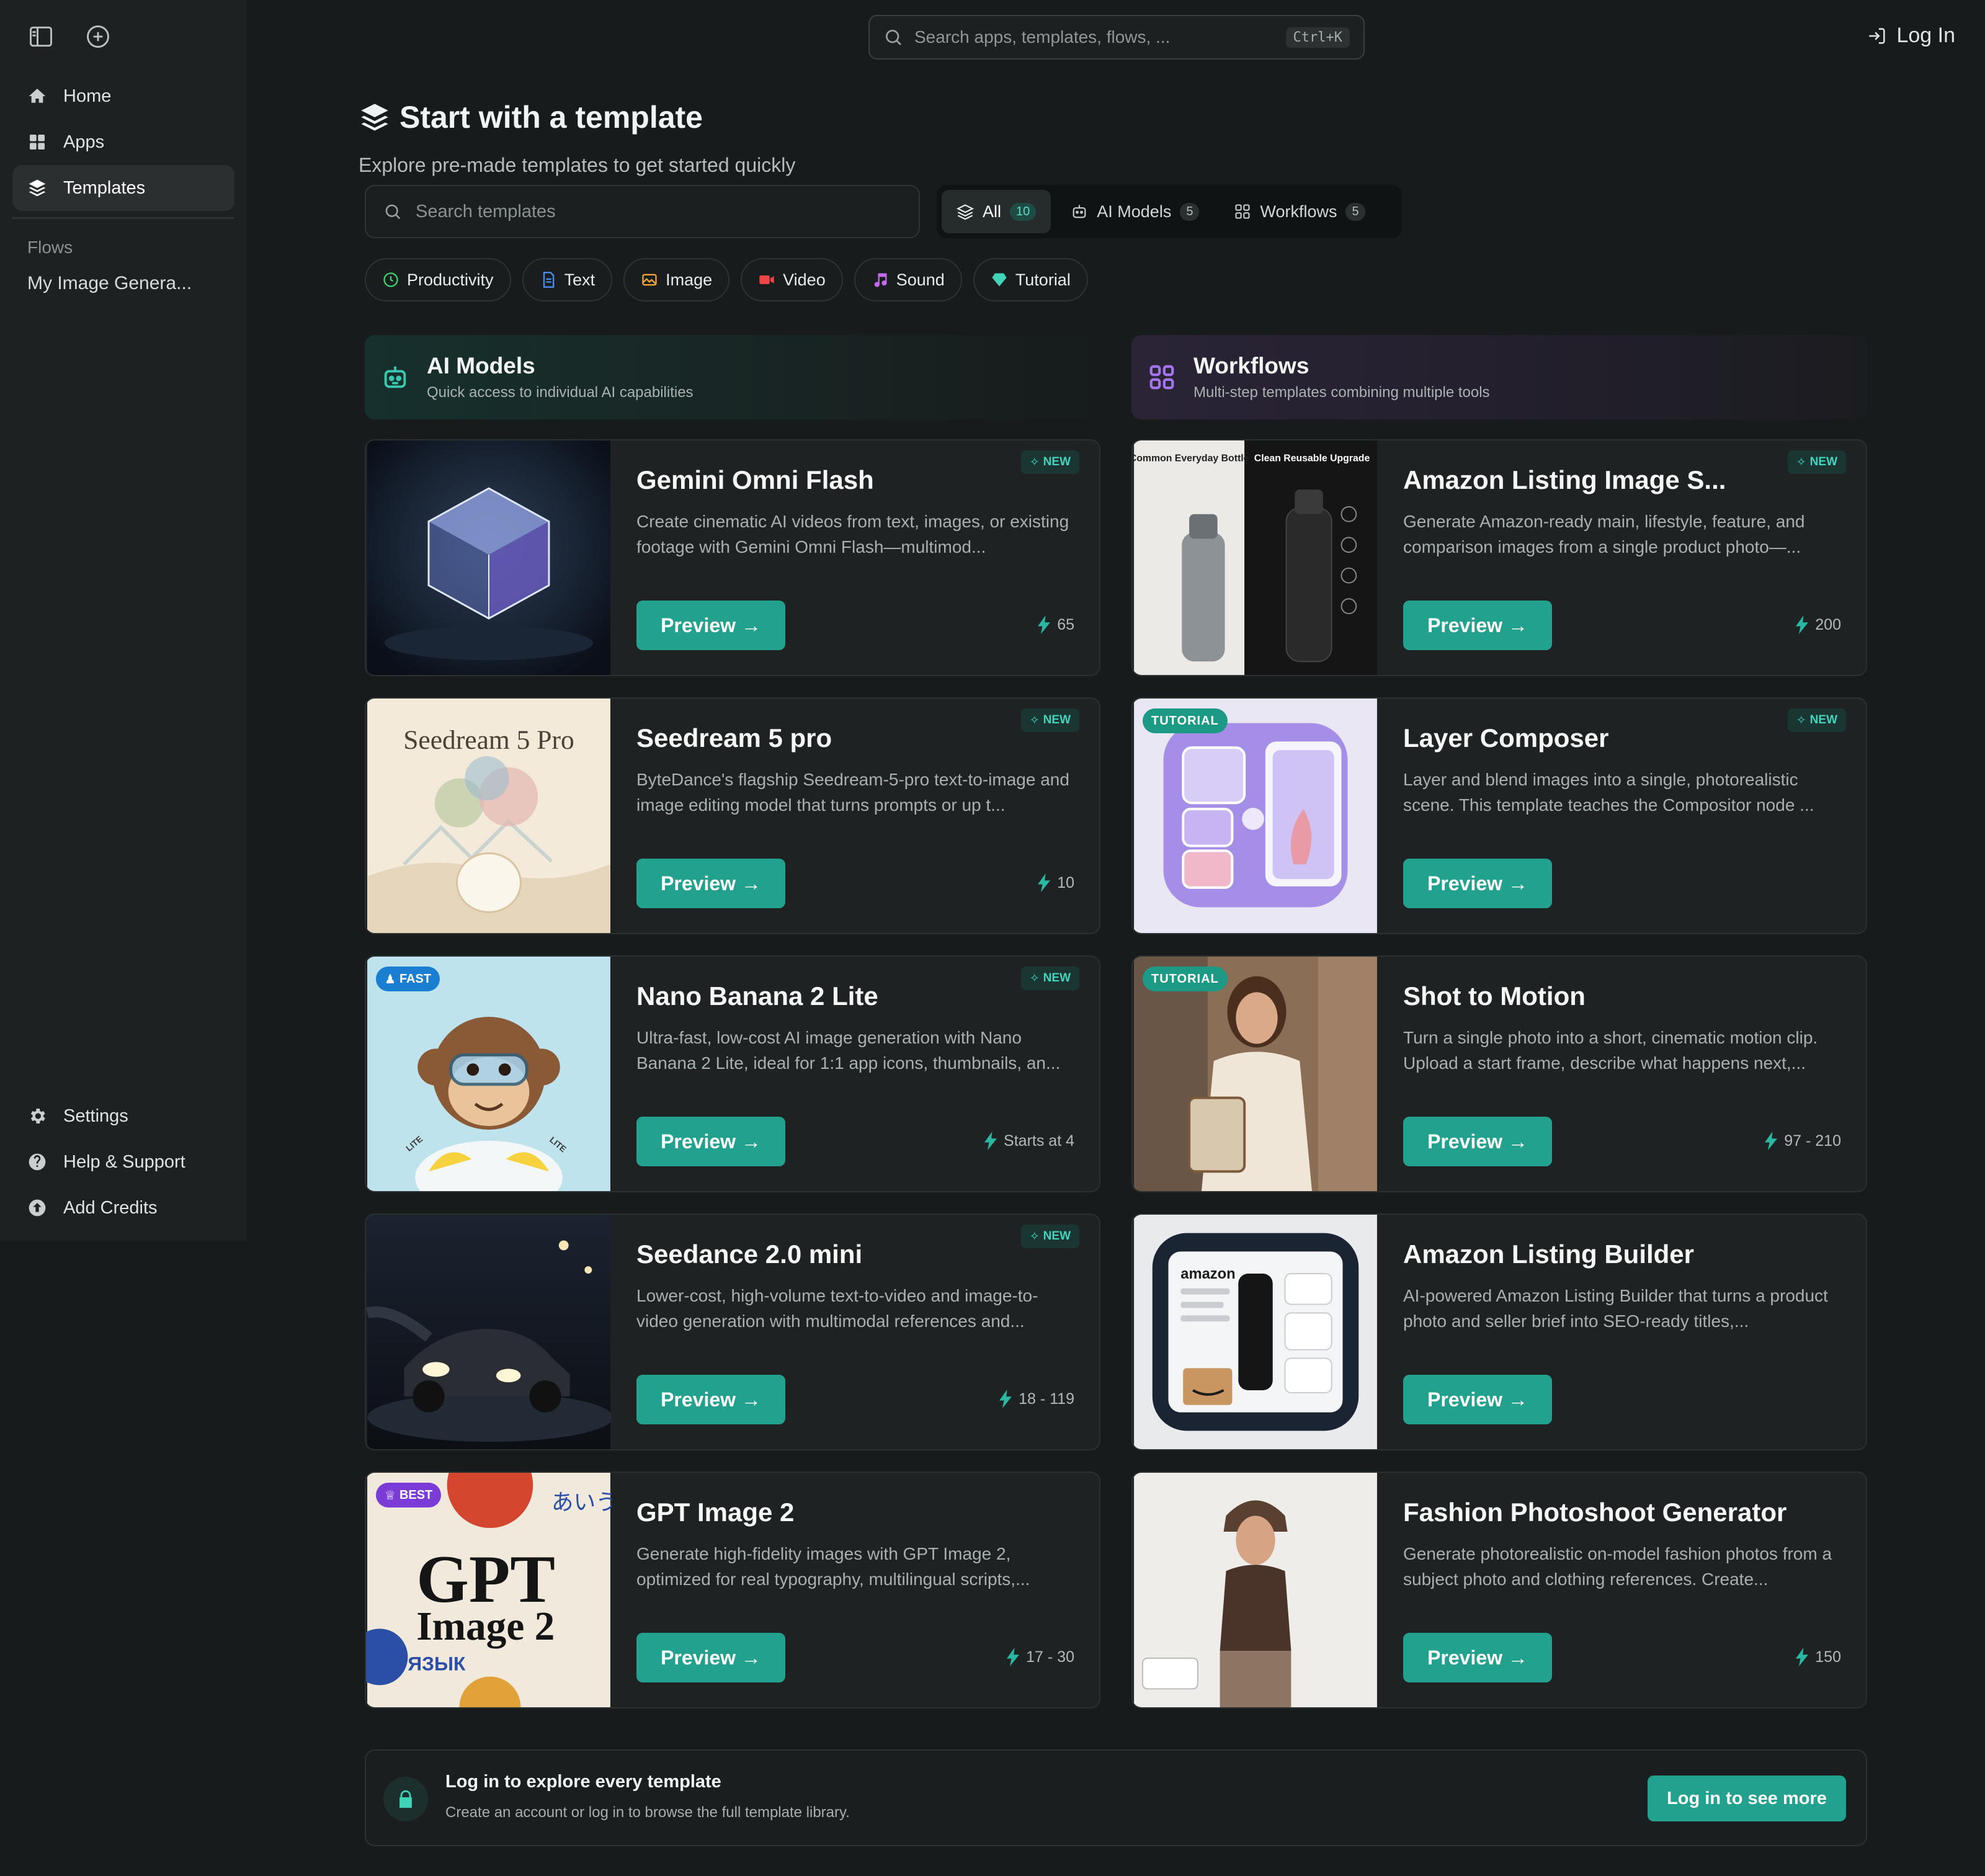 The image size is (1985, 1876). What do you see at coordinates (406, 1799) in the screenshot?
I see `lock-badge` at bounding box center [406, 1799].